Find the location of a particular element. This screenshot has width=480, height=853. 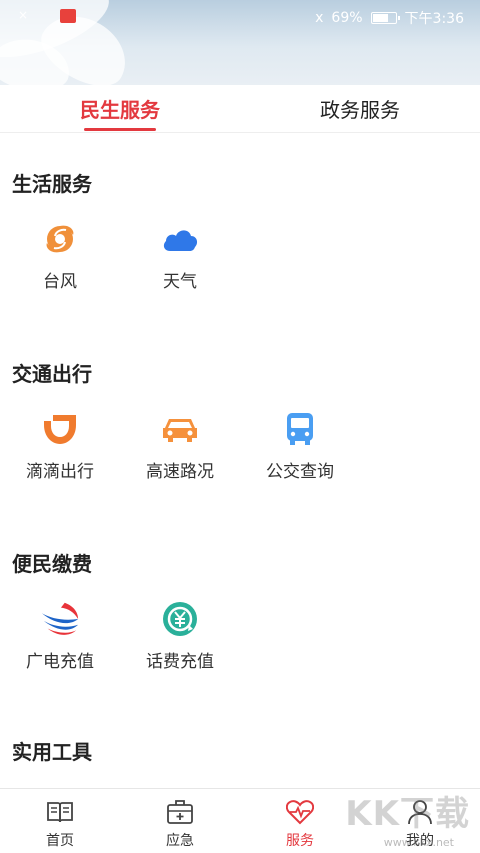

watermark-url: www.kkx.net is located at coordinates (418, 842).